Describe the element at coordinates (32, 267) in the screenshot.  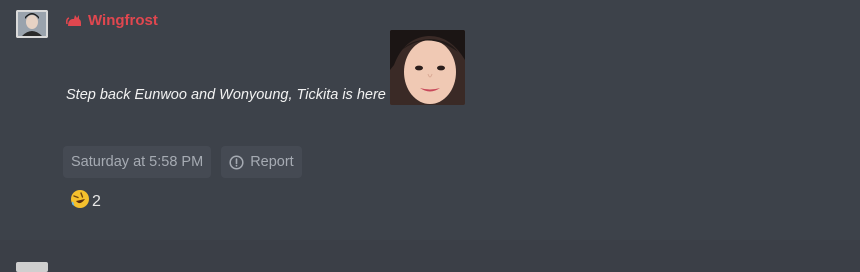
I see `next-user-avatar` at that location.